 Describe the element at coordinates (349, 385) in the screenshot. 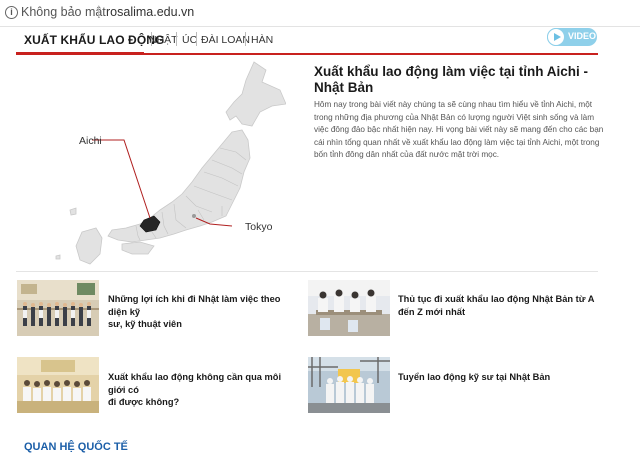

I see `article-thumbnail-engineers` at that location.